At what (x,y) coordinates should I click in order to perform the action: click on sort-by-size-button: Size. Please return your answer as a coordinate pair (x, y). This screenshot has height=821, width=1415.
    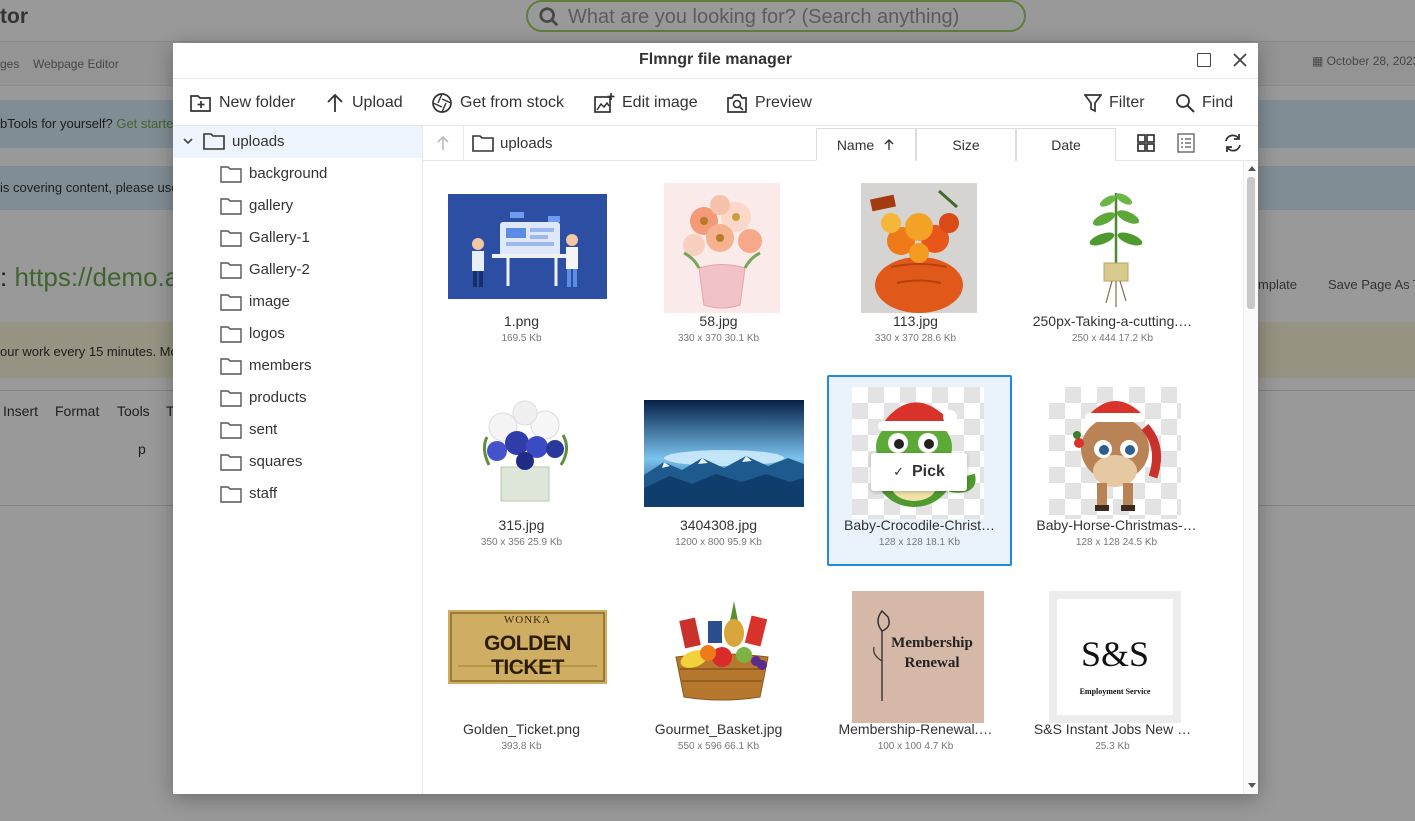
    Looking at the image, I should click on (966, 144).